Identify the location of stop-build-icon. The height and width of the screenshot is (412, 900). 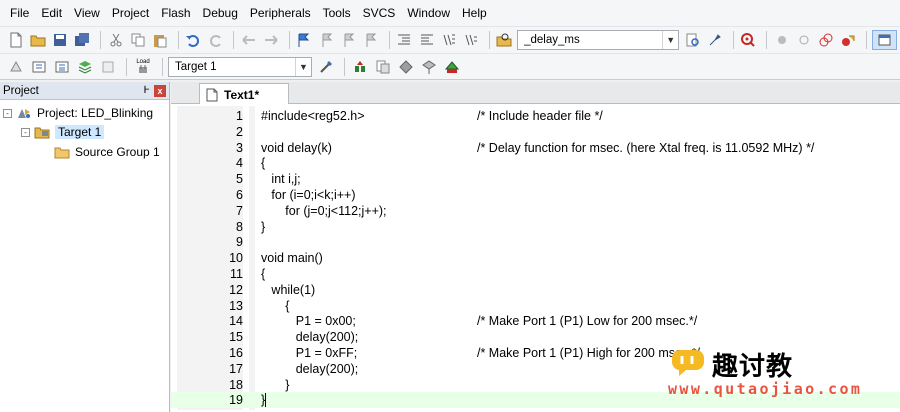
(108, 67).